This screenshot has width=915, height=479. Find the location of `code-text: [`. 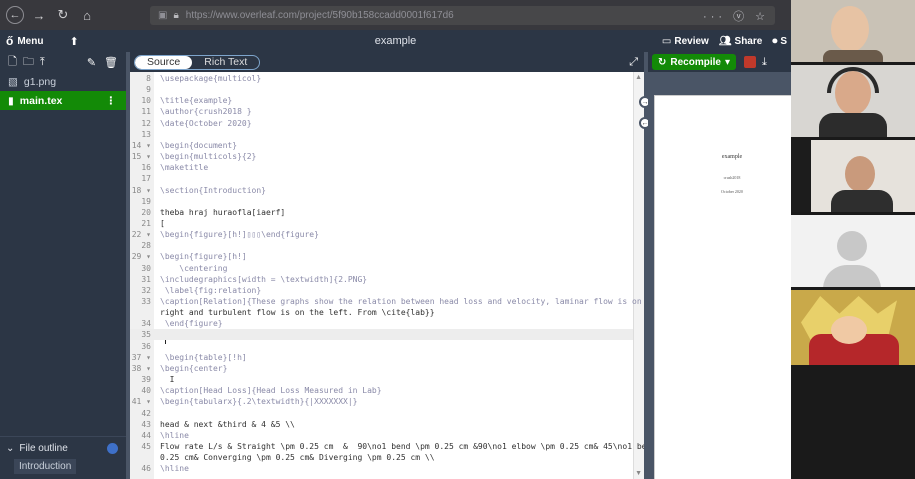

code-text: [ is located at coordinates (162, 223).